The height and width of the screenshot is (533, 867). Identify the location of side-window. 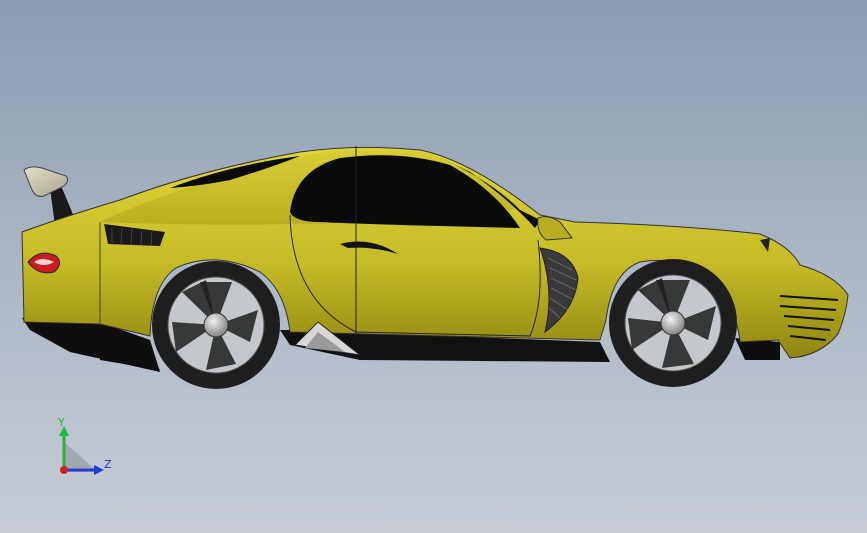
(405, 191).